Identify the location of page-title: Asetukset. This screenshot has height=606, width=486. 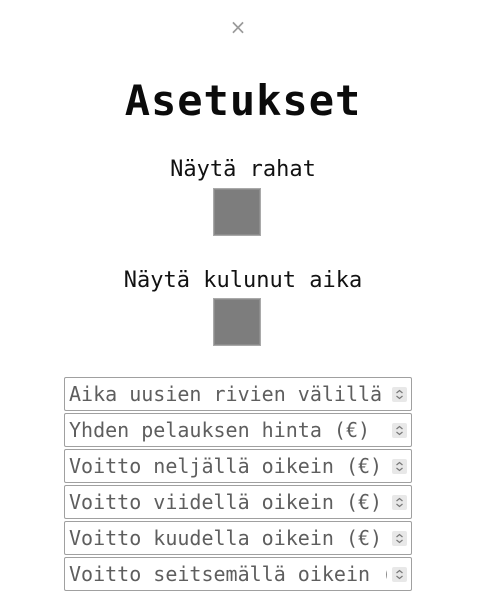
(243, 100).